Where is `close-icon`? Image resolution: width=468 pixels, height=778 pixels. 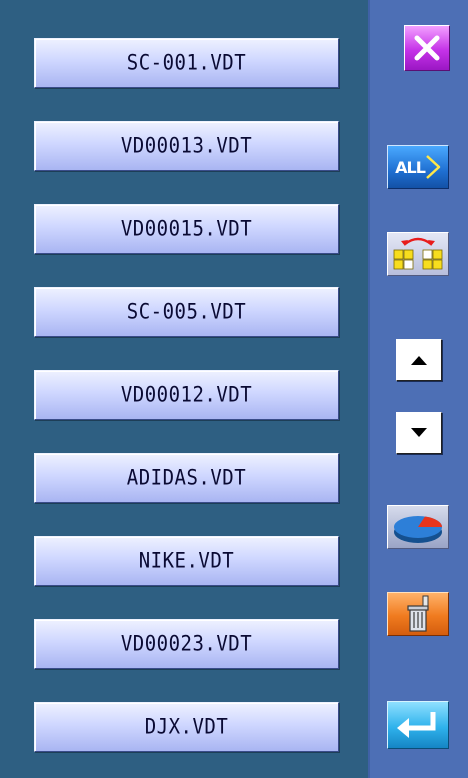
close-icon is located at coordinates (427, 48).